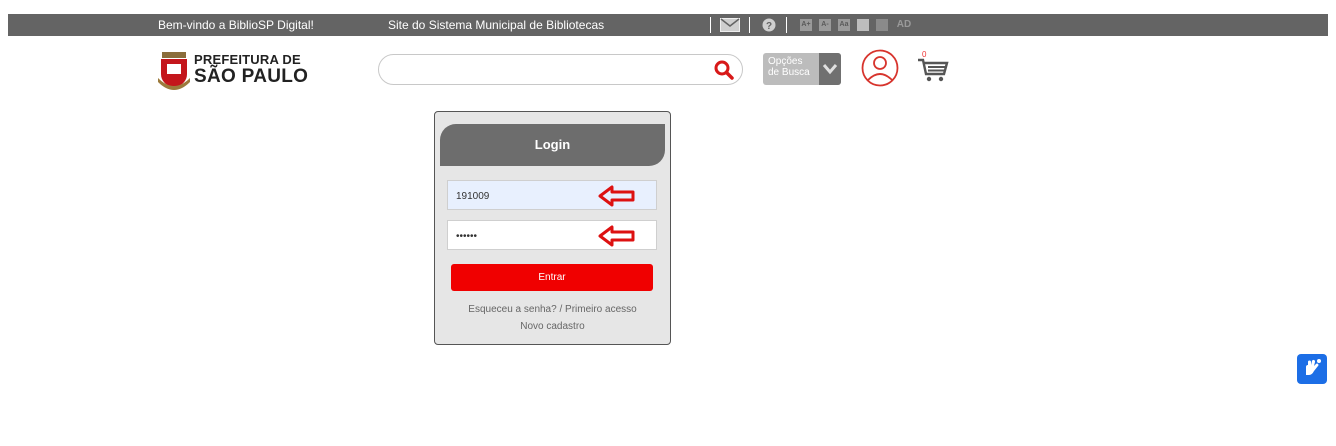 Image resolution: width=1336 pixels, height=446 pixels. What do you see at coordinates (247, 59) in the screenshot?
I see `logo-line1: PREFEITURA DE` at bounding box center [247, 59].